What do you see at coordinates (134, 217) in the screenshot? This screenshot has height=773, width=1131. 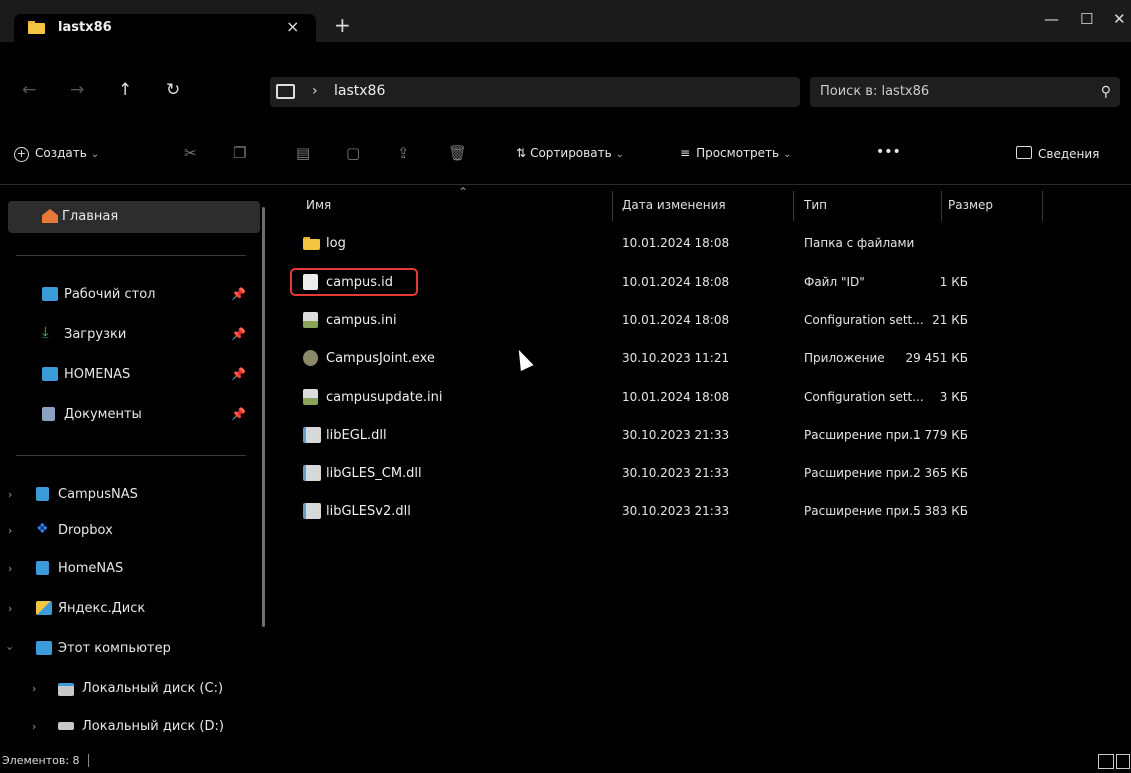 I see `sidebar-item-home: Главная` at bounding box center [134, 217].